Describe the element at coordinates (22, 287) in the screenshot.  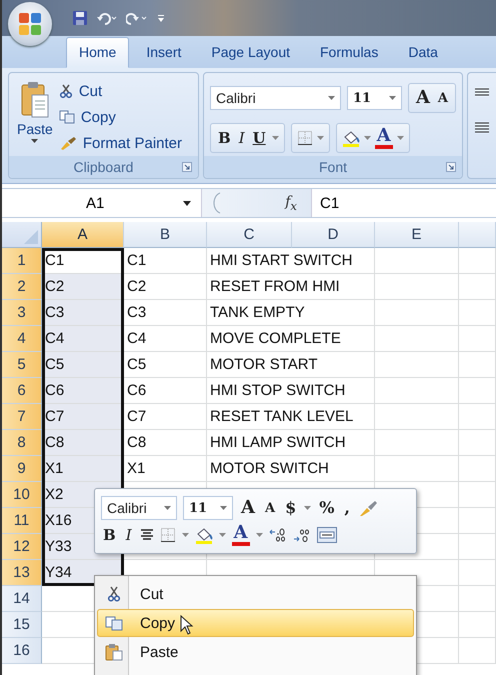
I see `row-header: 2` at that location.